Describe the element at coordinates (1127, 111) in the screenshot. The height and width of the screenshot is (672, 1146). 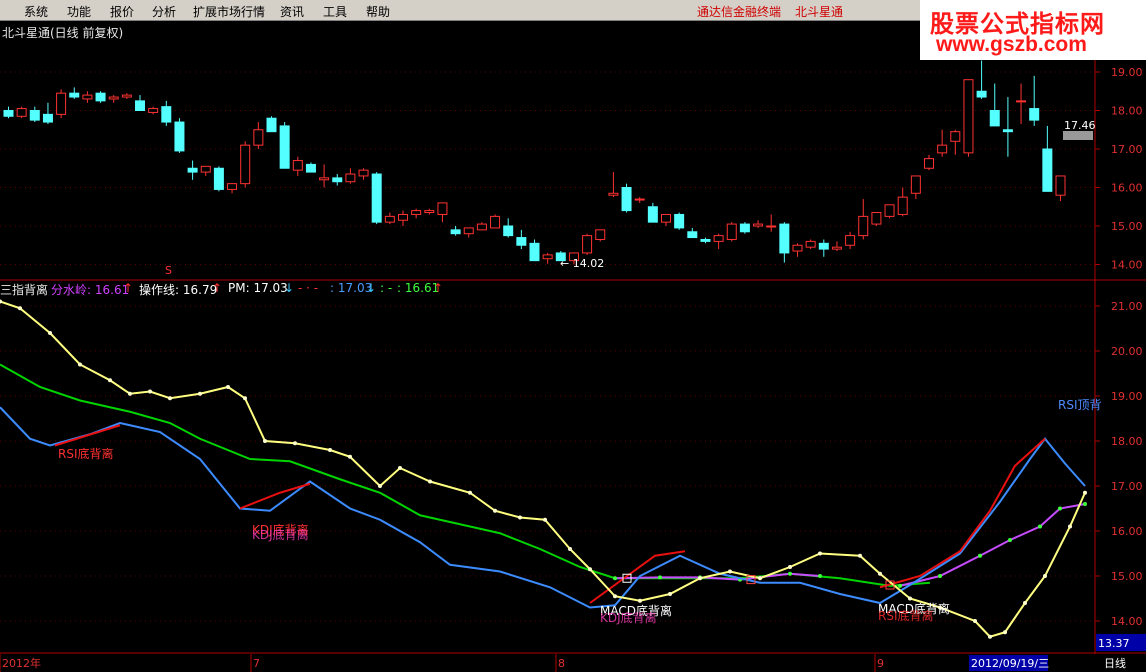
I see `price-tick-label: 18.00` at that location.